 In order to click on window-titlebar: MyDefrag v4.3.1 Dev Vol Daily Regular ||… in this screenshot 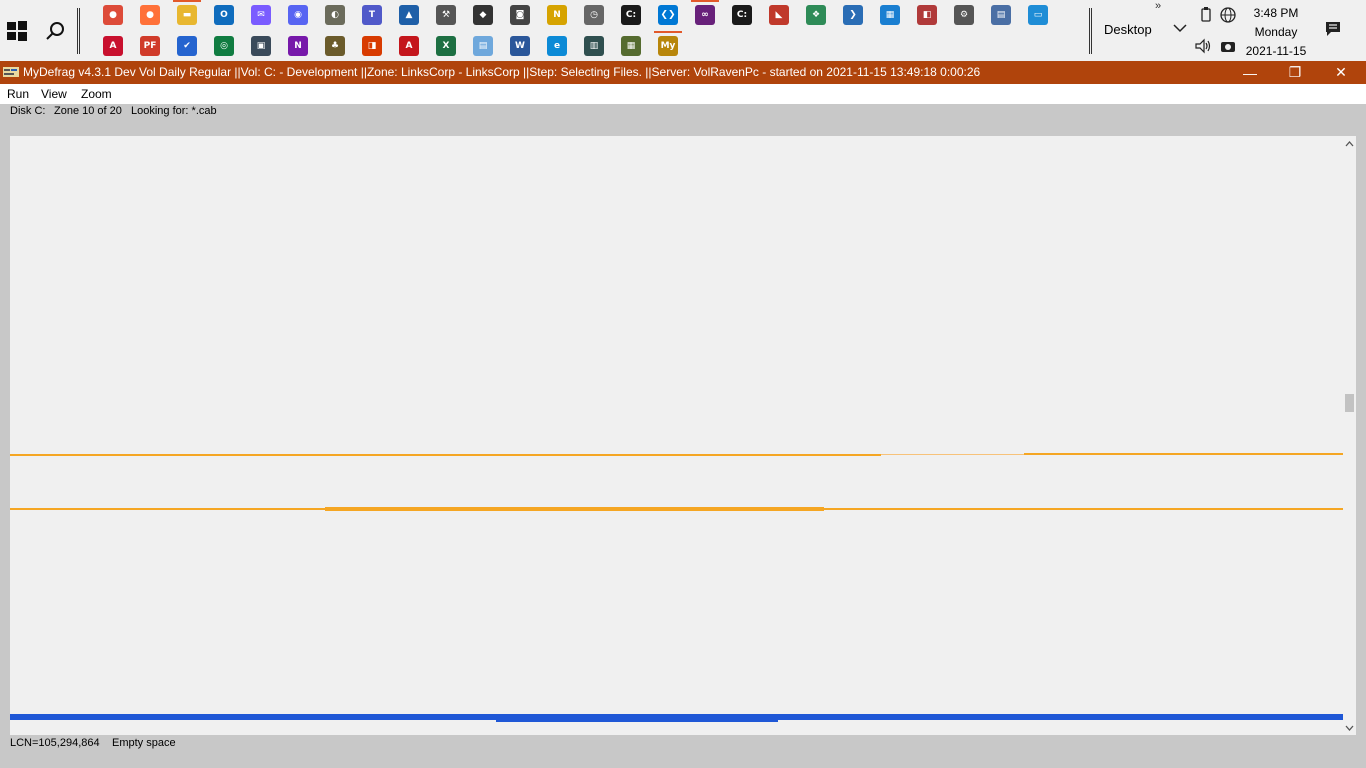, I will do `click(683, 72)`.